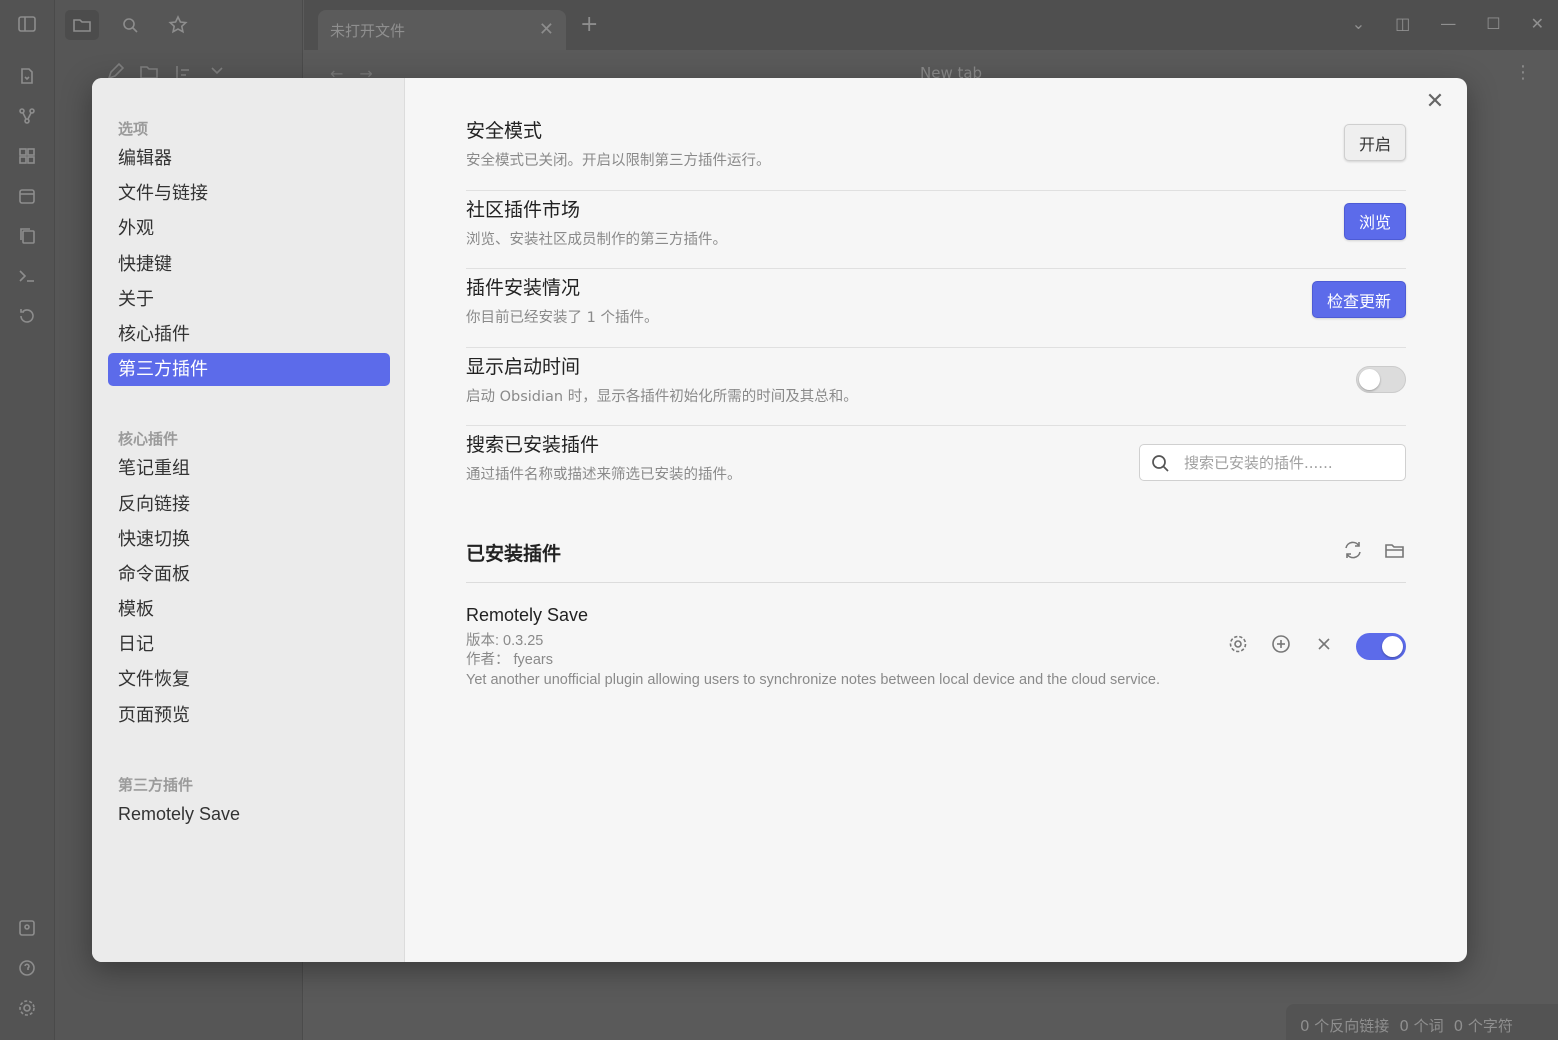  What do you see at coordinates (249, 299) in the screenshot?
I see `sidebar-item-about: 关于` at bounding box center [249, 299].